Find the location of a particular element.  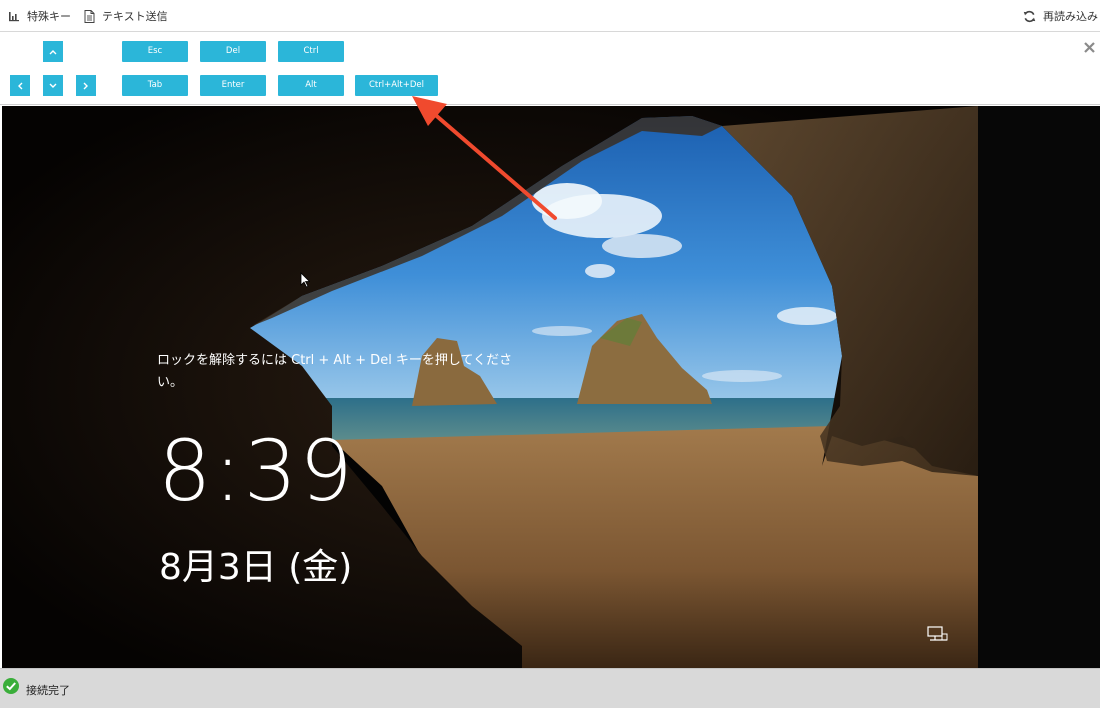

chevron-down-icon is located at coordinates (53, 85).